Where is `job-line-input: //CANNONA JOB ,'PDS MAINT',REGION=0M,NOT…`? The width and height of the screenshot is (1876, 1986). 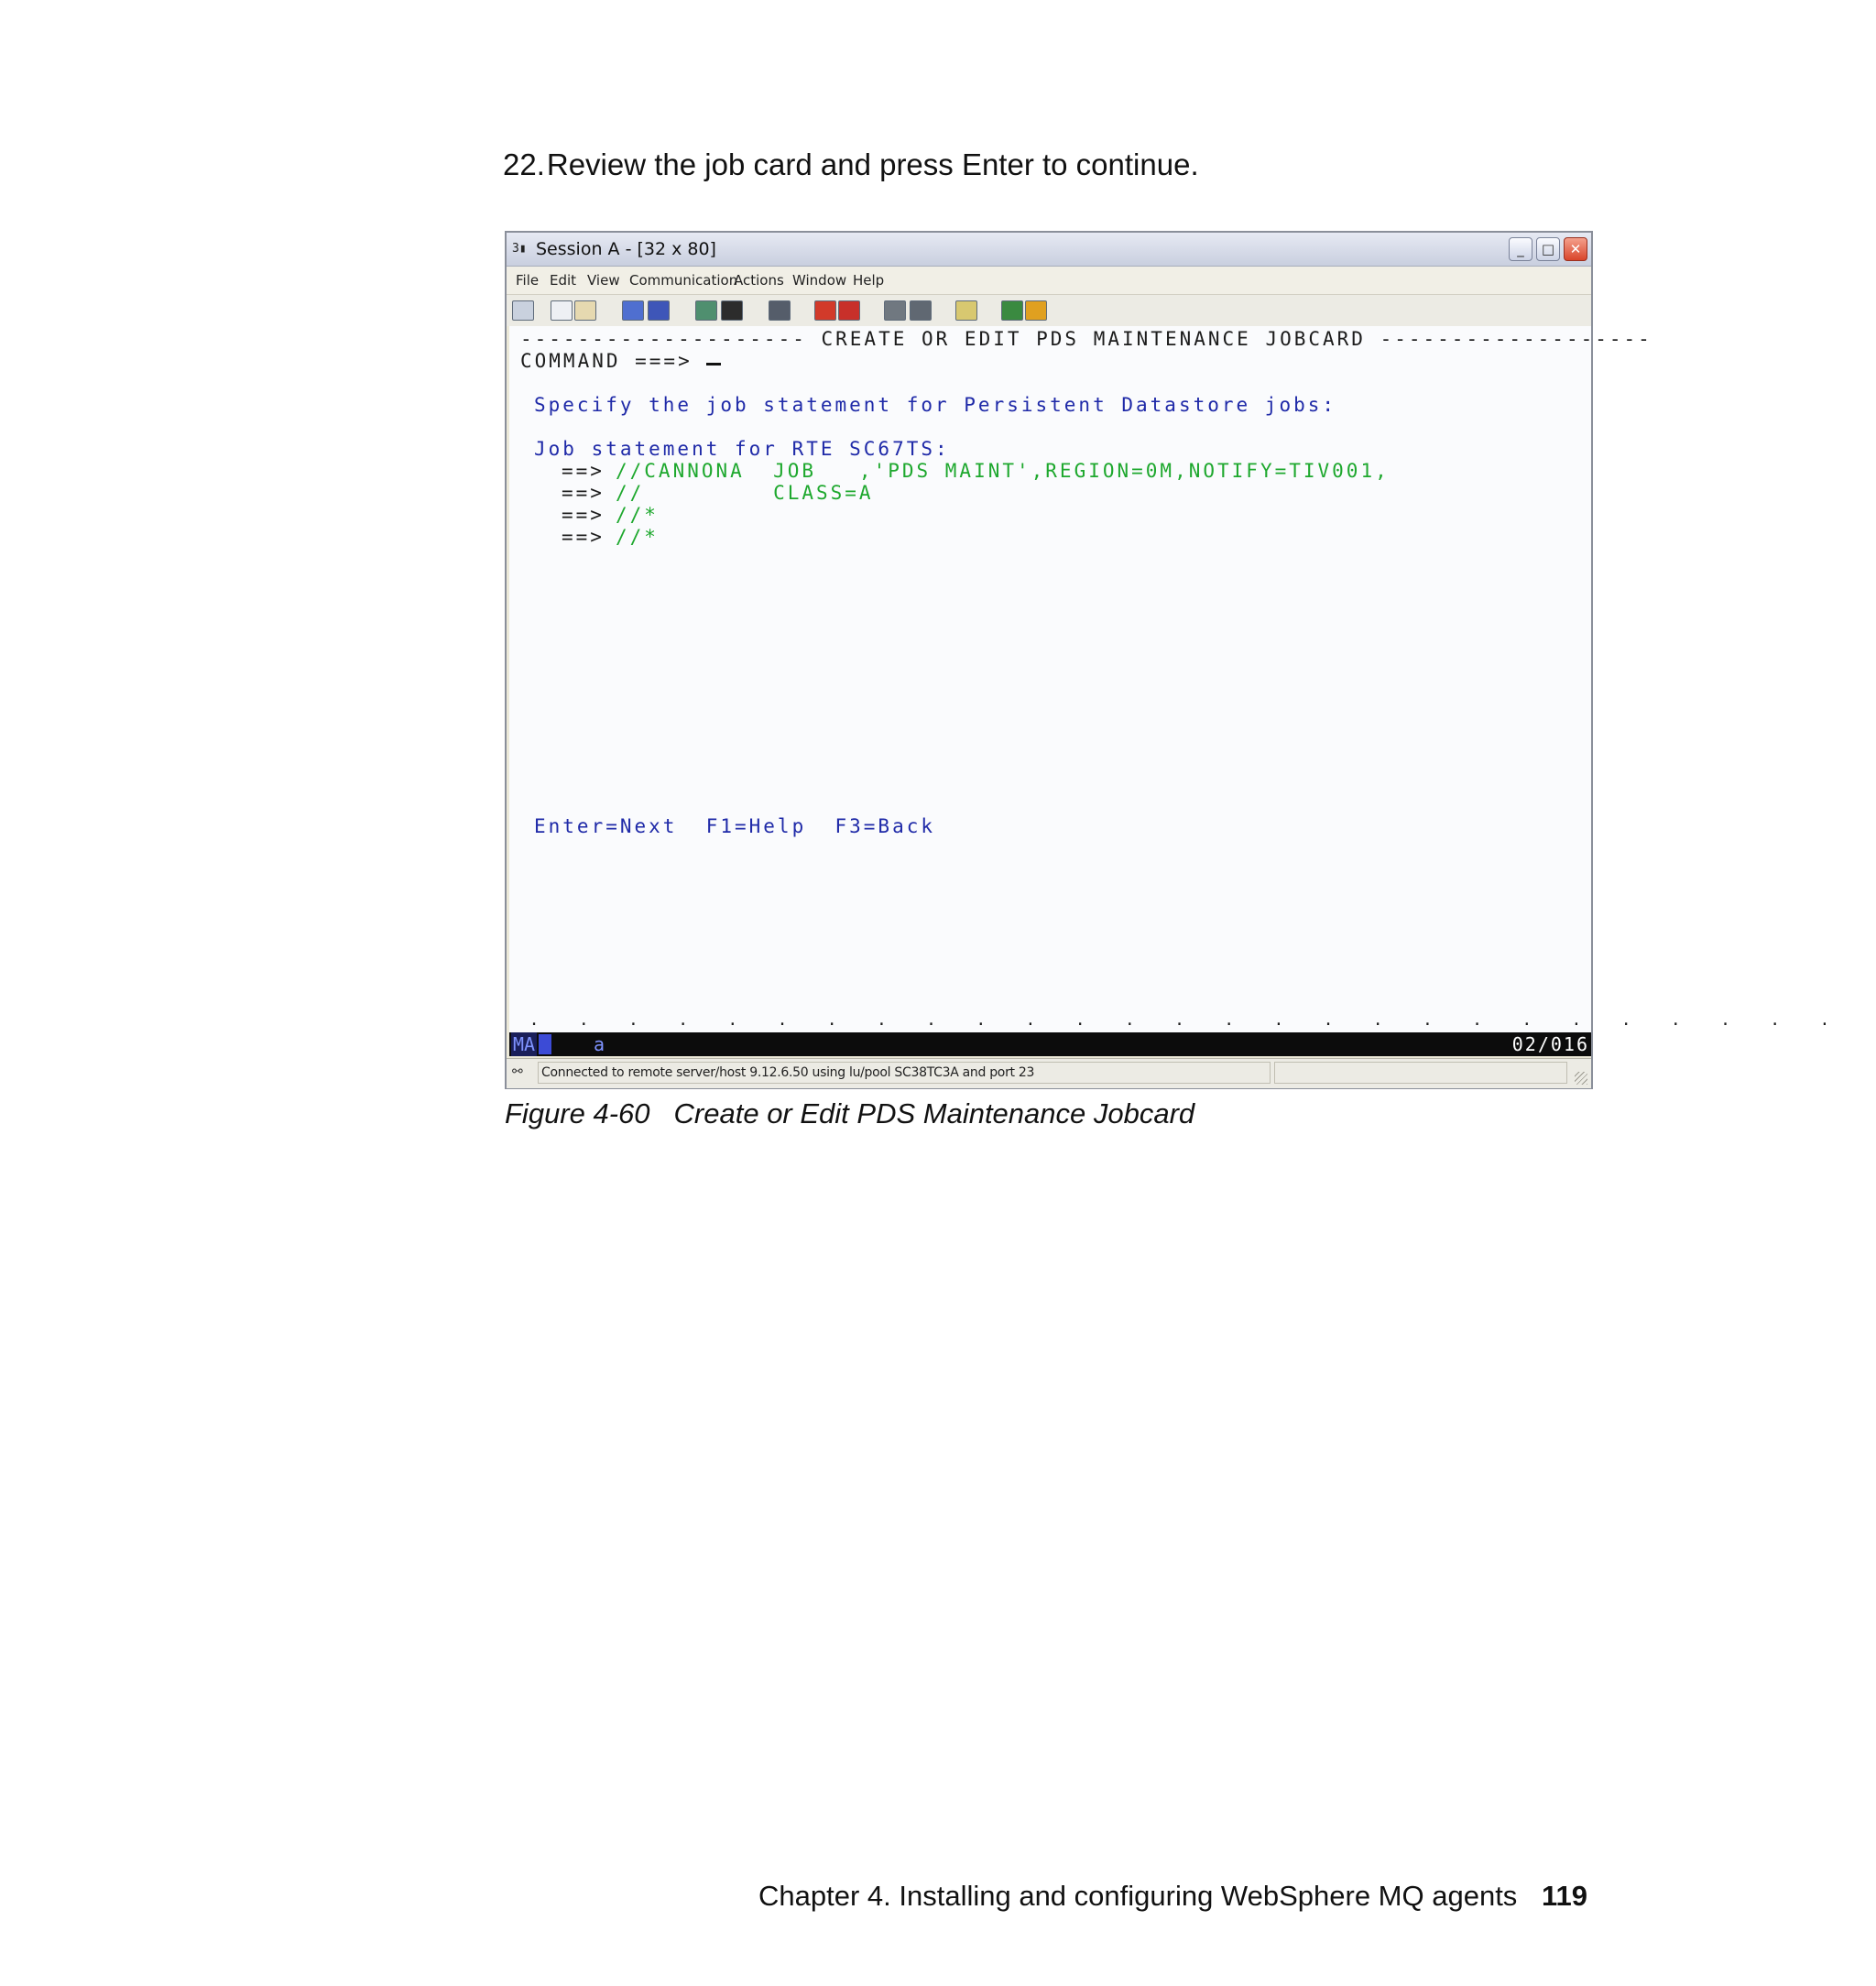
job-line-input: //CANNONA JOB ,'PDS MAINT',REGION=0M,NOT… is located at coordinates (1003, 471).